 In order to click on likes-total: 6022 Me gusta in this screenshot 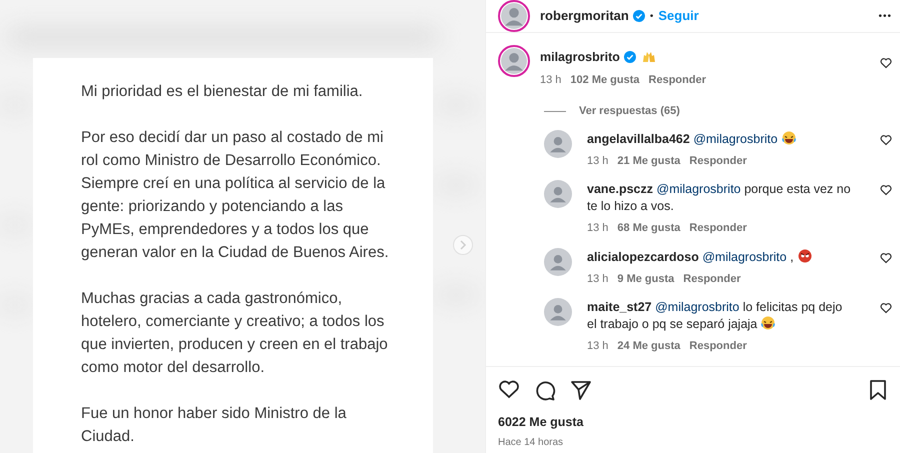, I will do `click(693, 422)`.